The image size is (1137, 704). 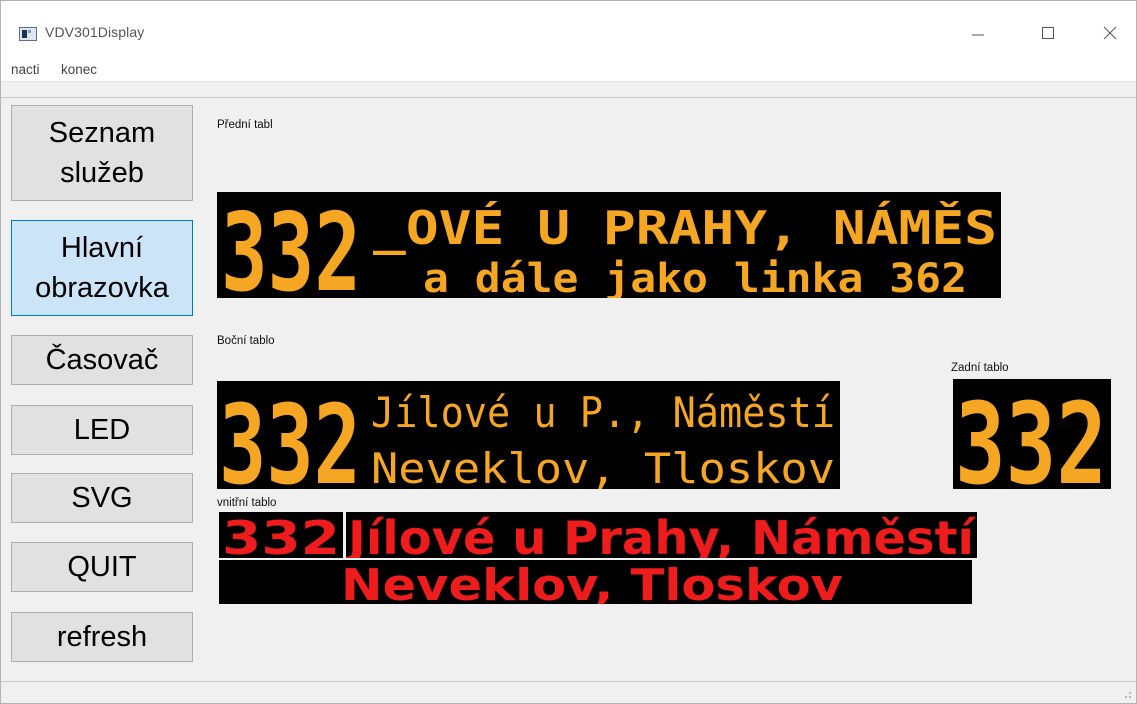 I want to click on divider, so click(x=568, y=97).